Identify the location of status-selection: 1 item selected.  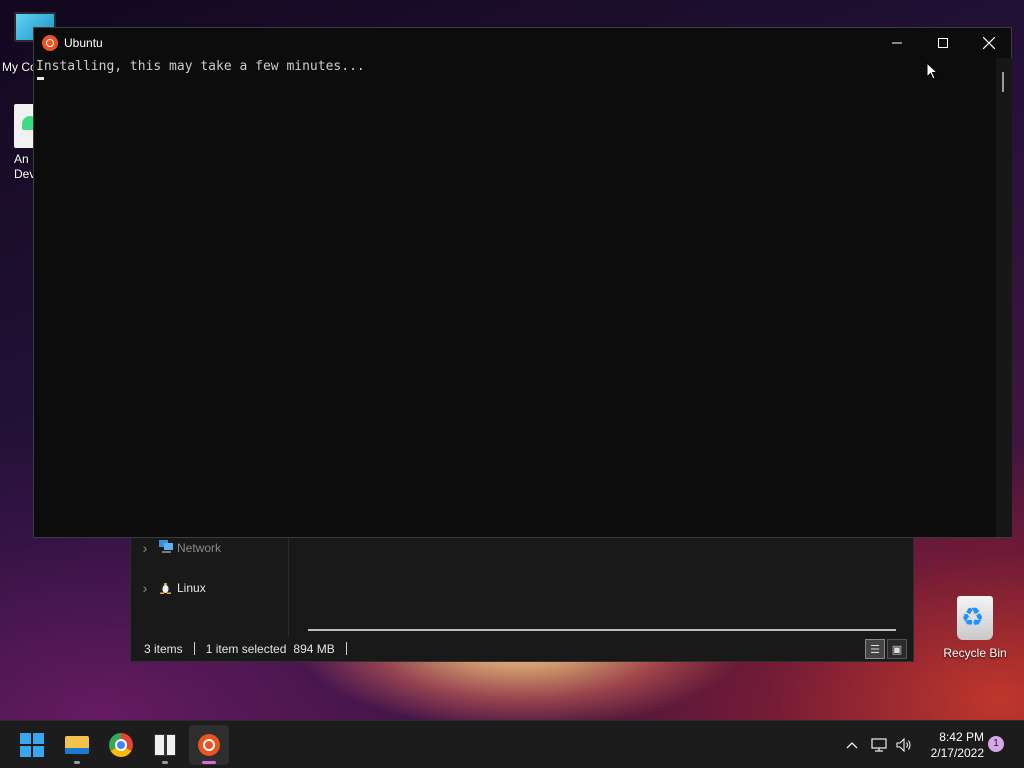
(246, 648).